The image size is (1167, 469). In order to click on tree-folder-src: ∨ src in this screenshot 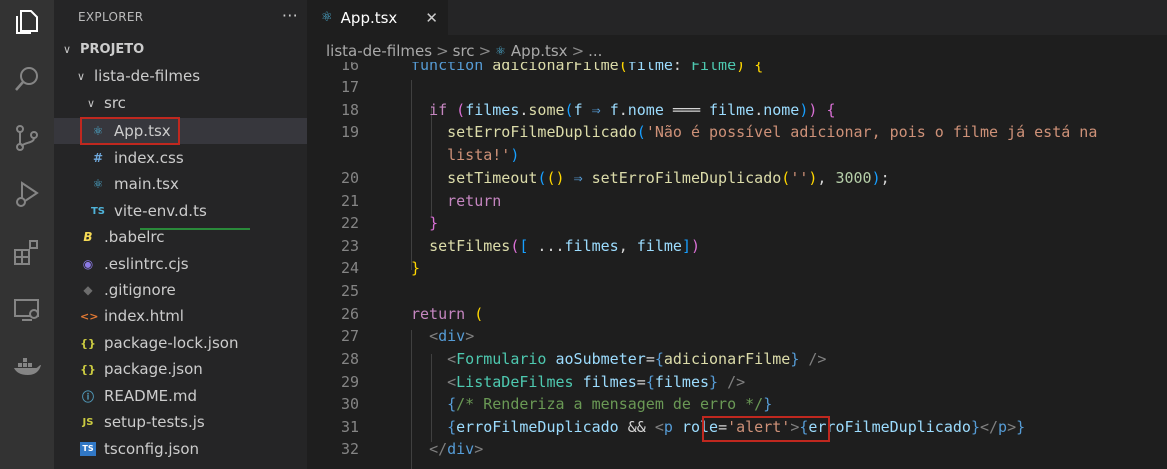, I will do `click(195, 103)`.